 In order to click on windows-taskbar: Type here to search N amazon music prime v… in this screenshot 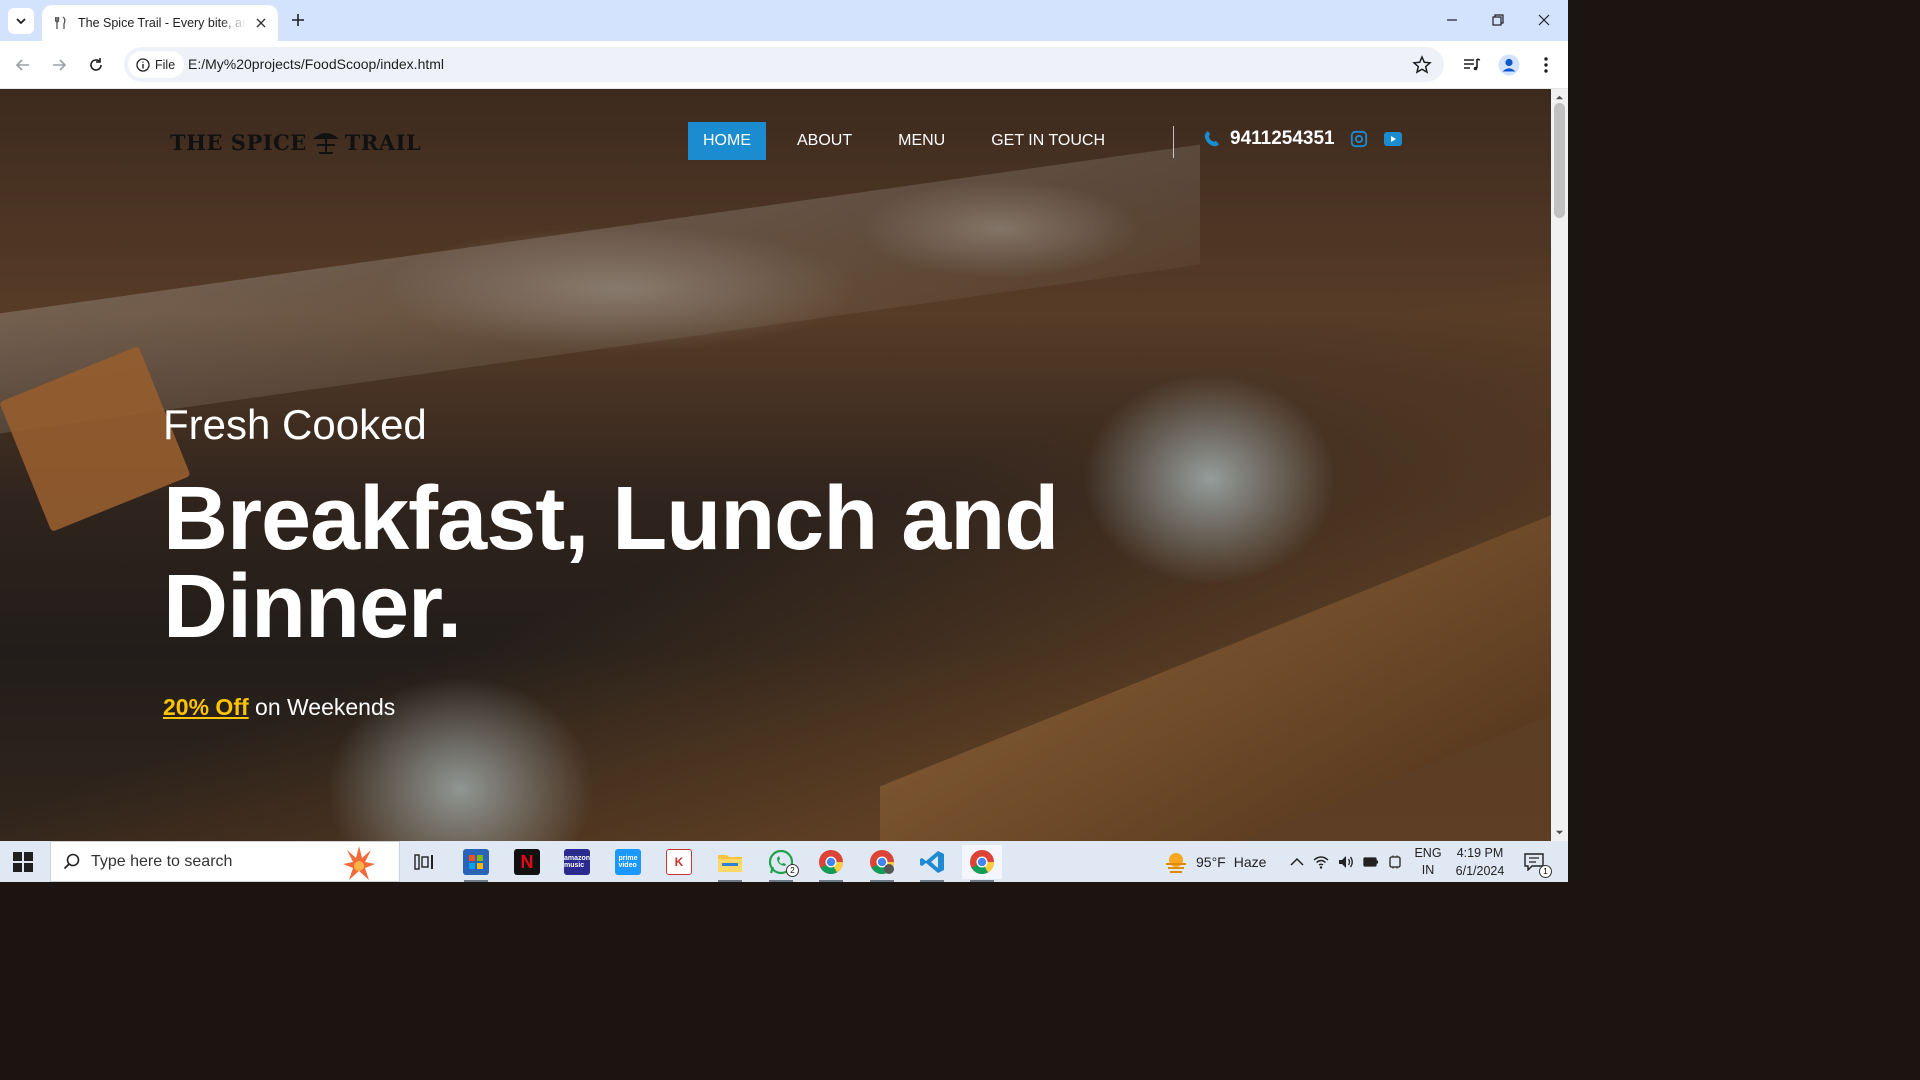, I will do `click(784, 861)`.